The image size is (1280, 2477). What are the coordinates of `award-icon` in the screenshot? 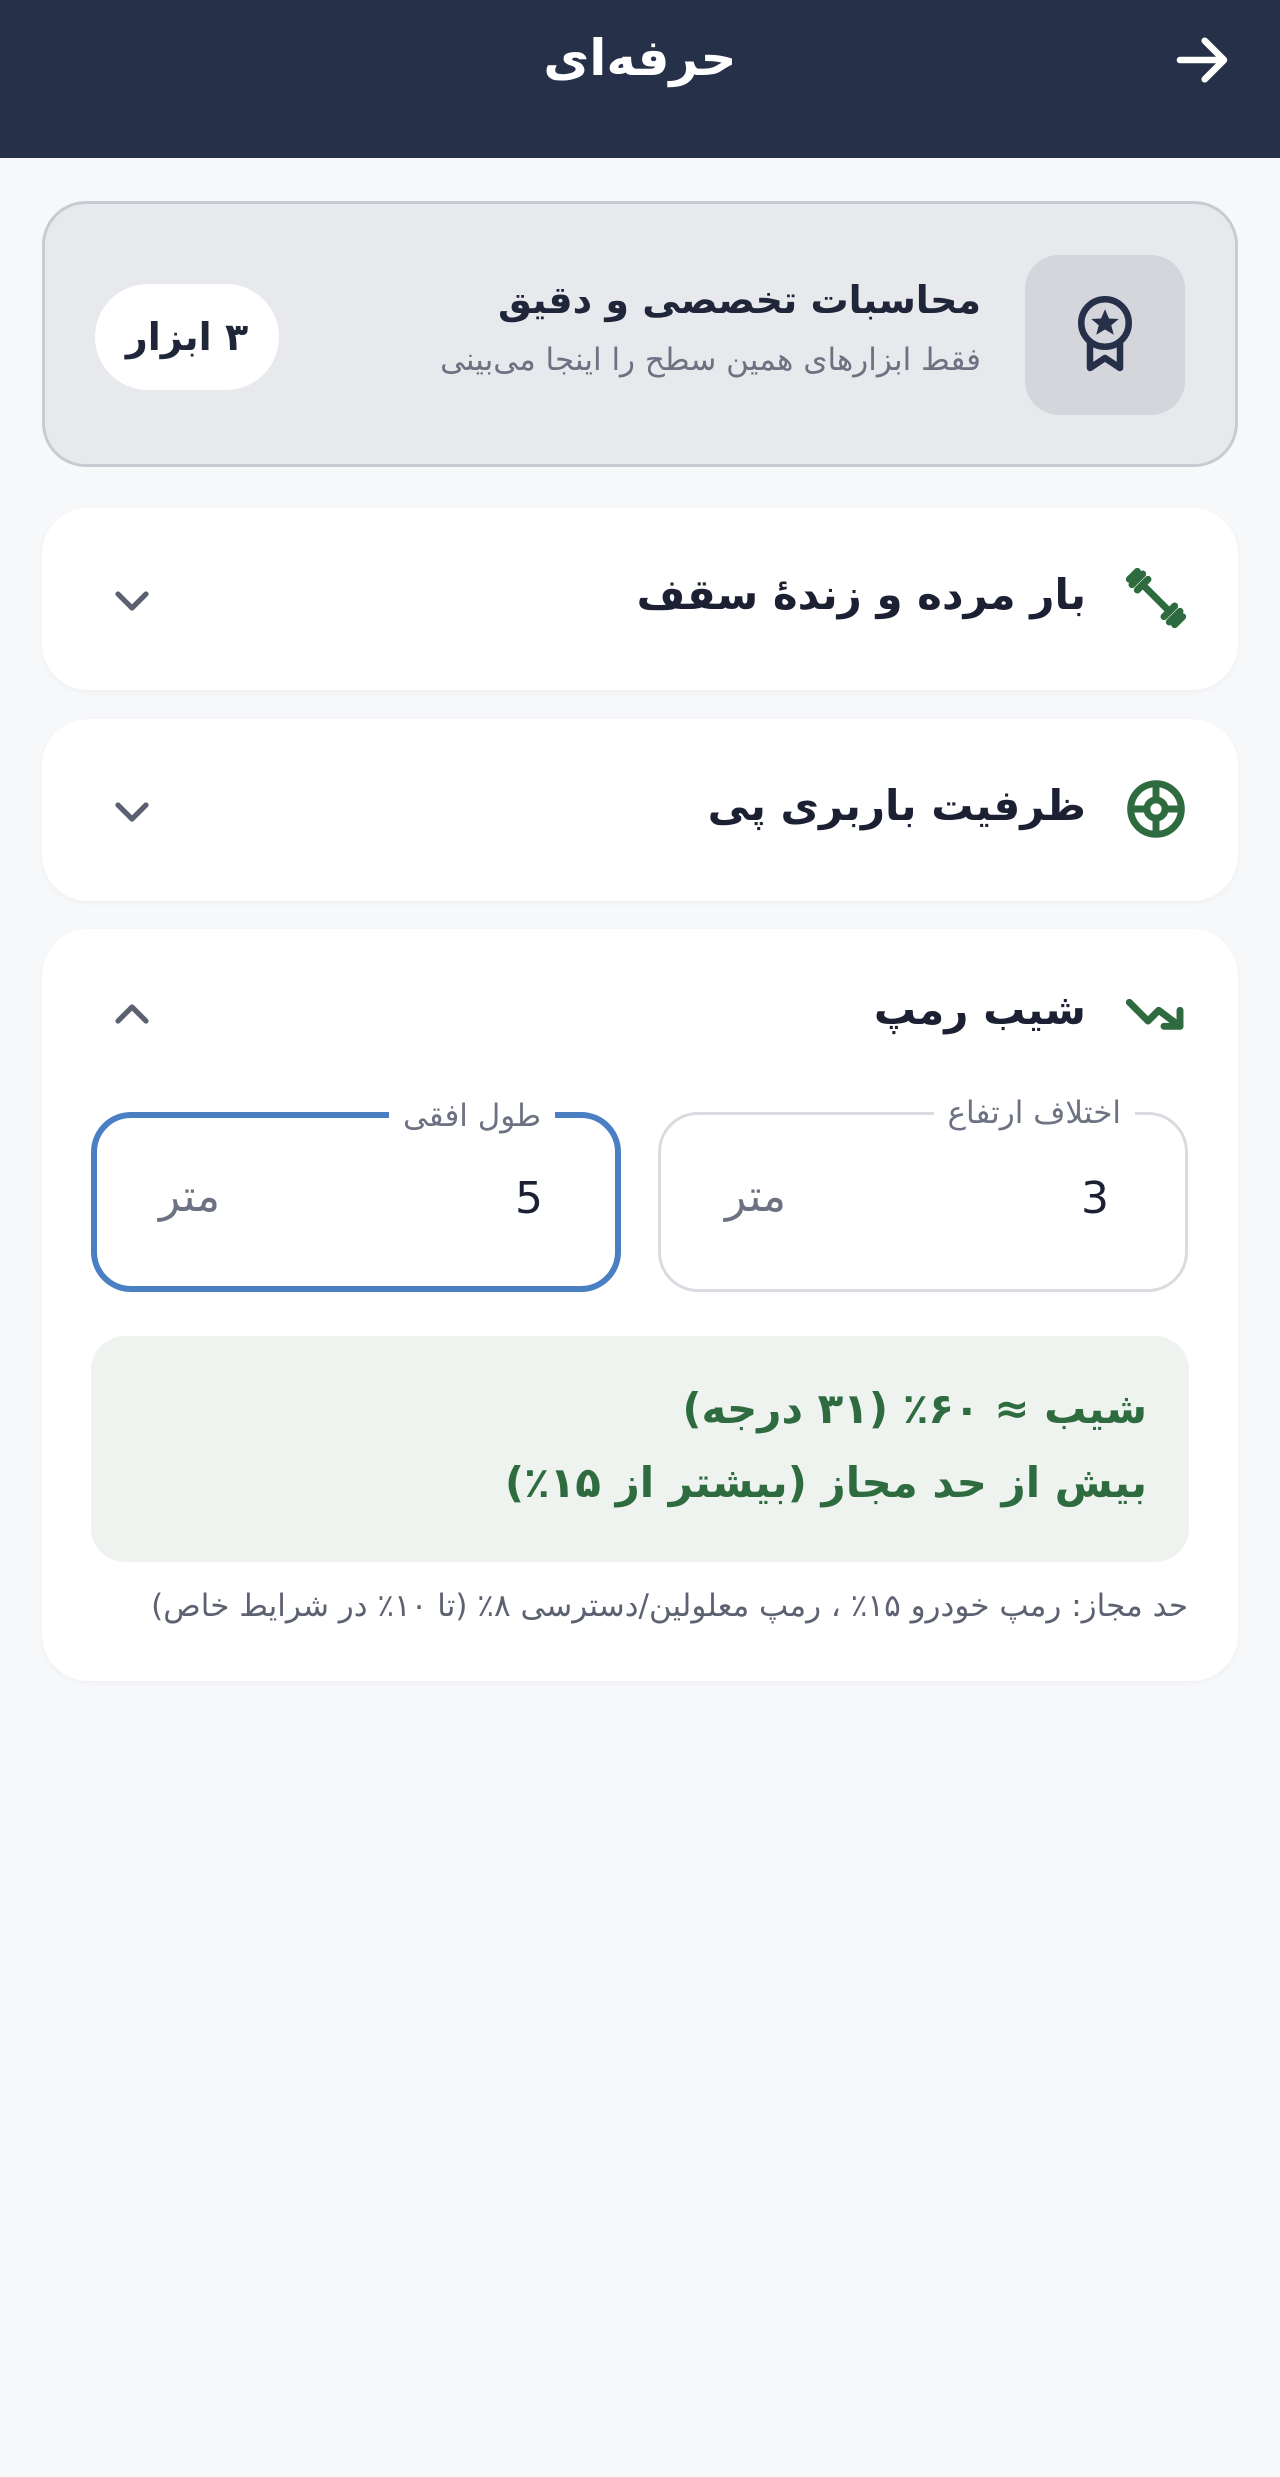 It's located at (1105, 335).